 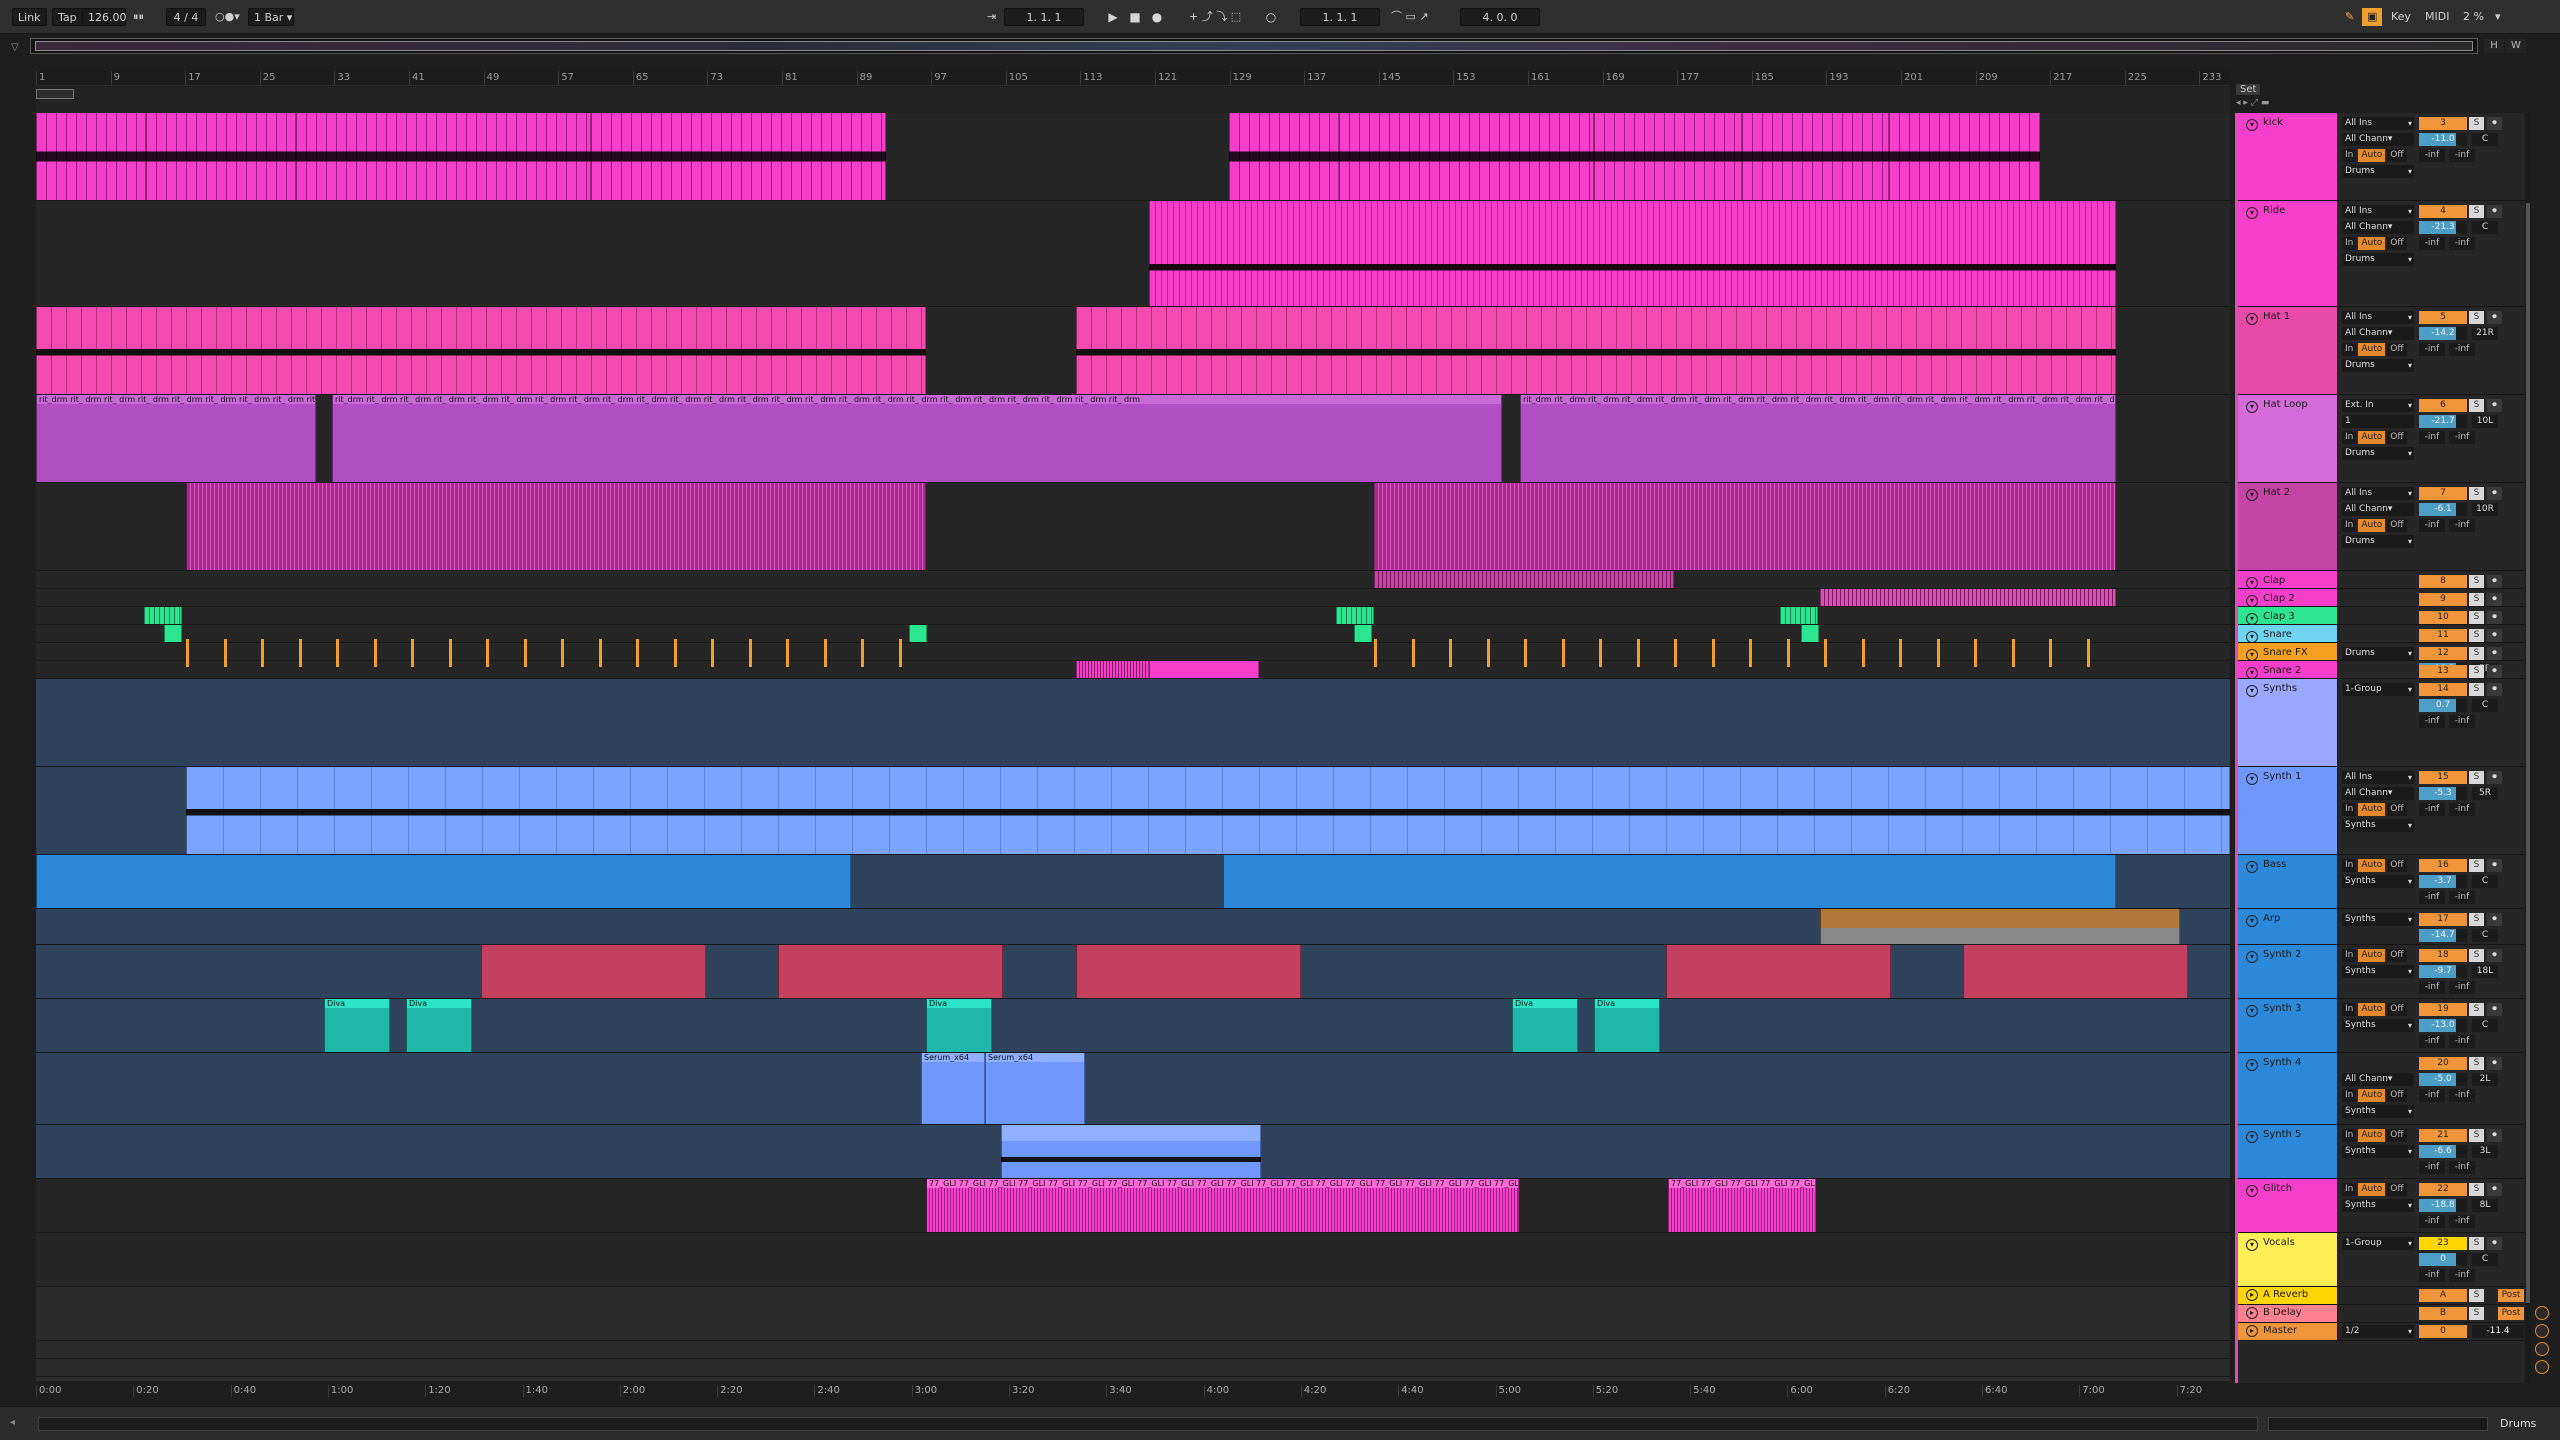 I want to click on track-activator: 10, so click(x=2443, y=617).